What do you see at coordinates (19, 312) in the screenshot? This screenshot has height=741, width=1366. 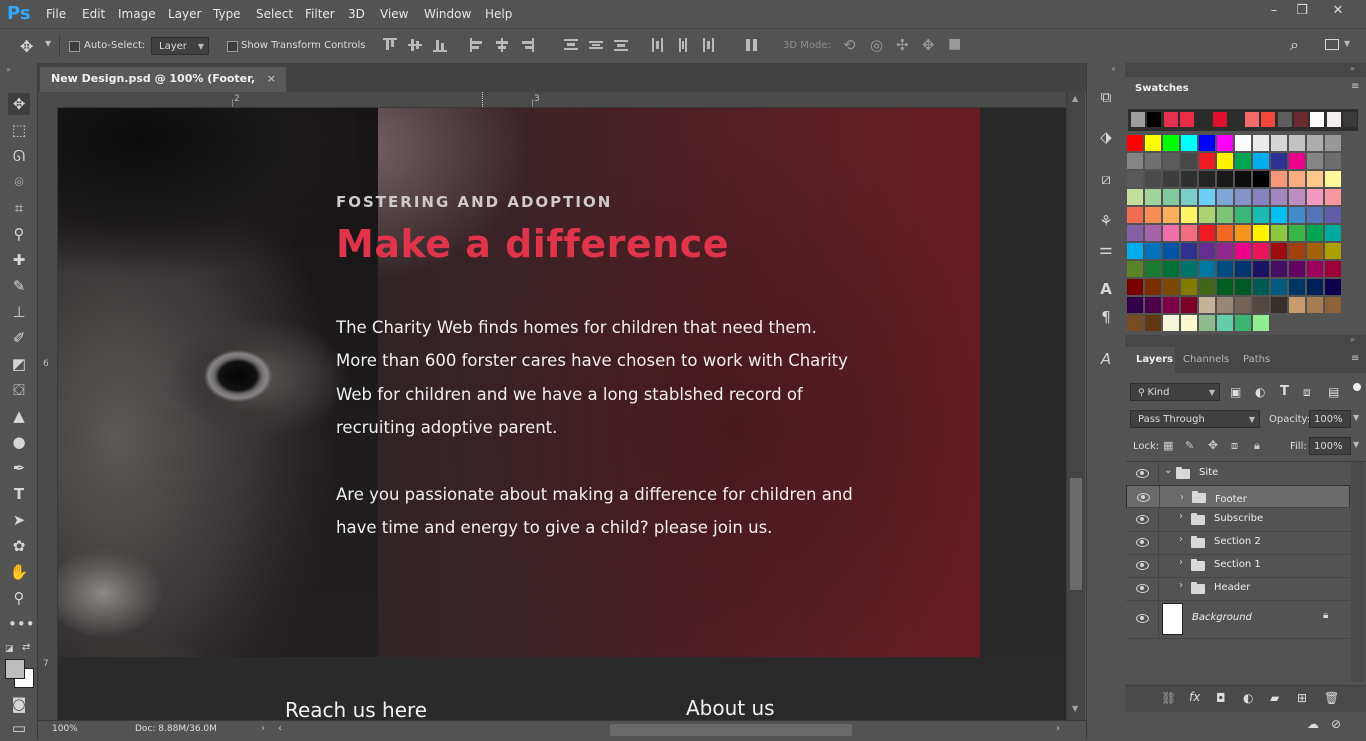 I see `clone-stamp-tool-icon: ⊥` at bounding box center [19, 312].